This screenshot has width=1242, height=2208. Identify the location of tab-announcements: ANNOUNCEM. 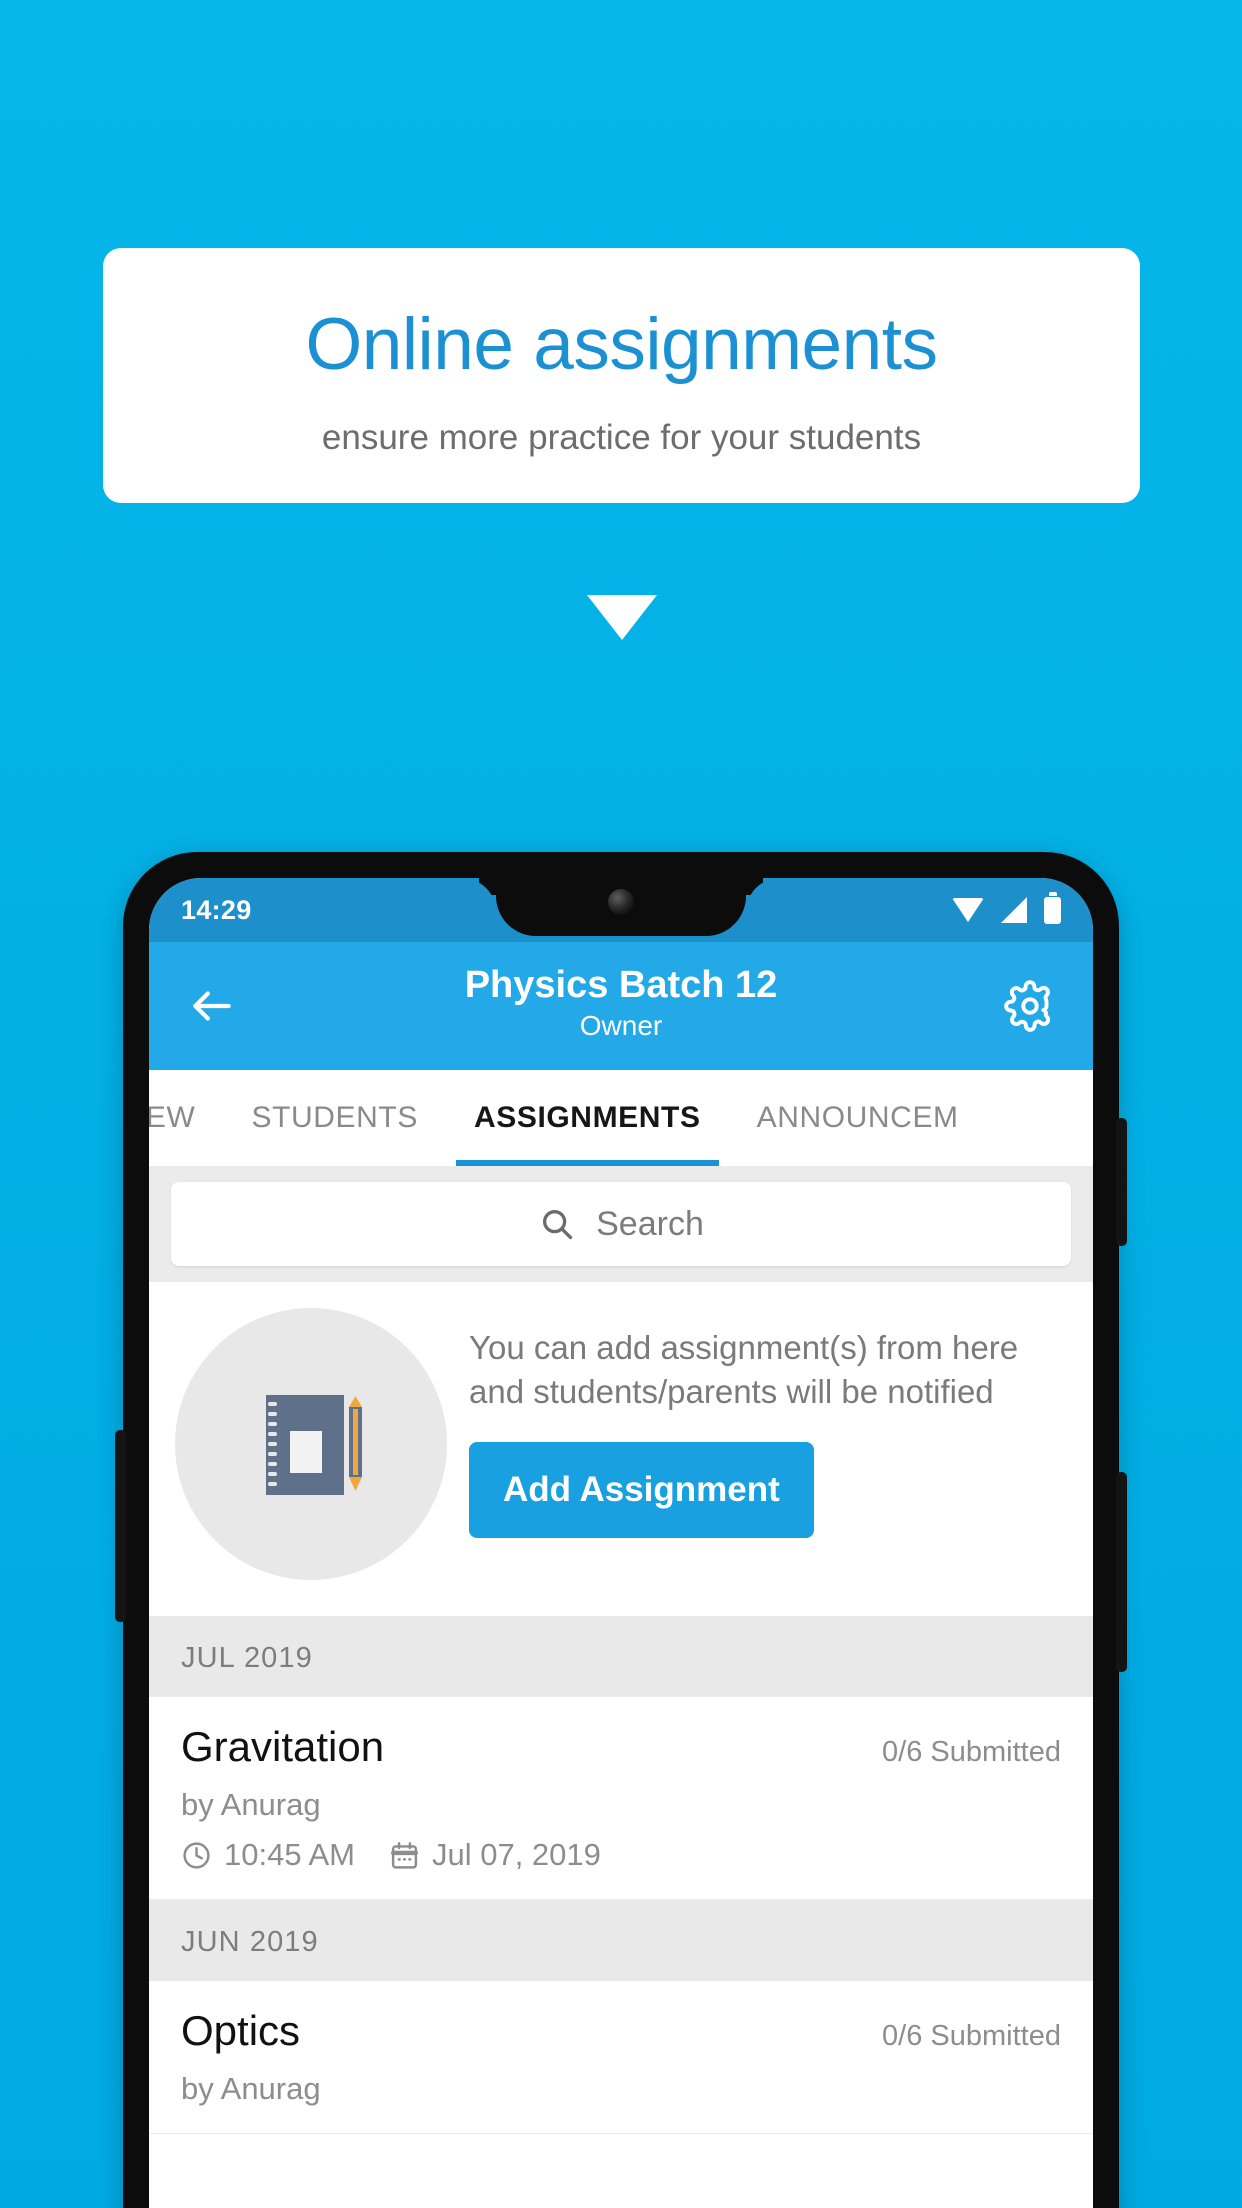
(858, 1118).